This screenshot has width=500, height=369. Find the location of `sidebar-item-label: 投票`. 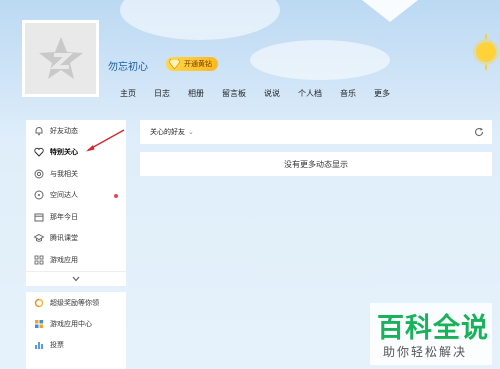

sidebar-item-label: 投票 is located at coordinates (57, 344).